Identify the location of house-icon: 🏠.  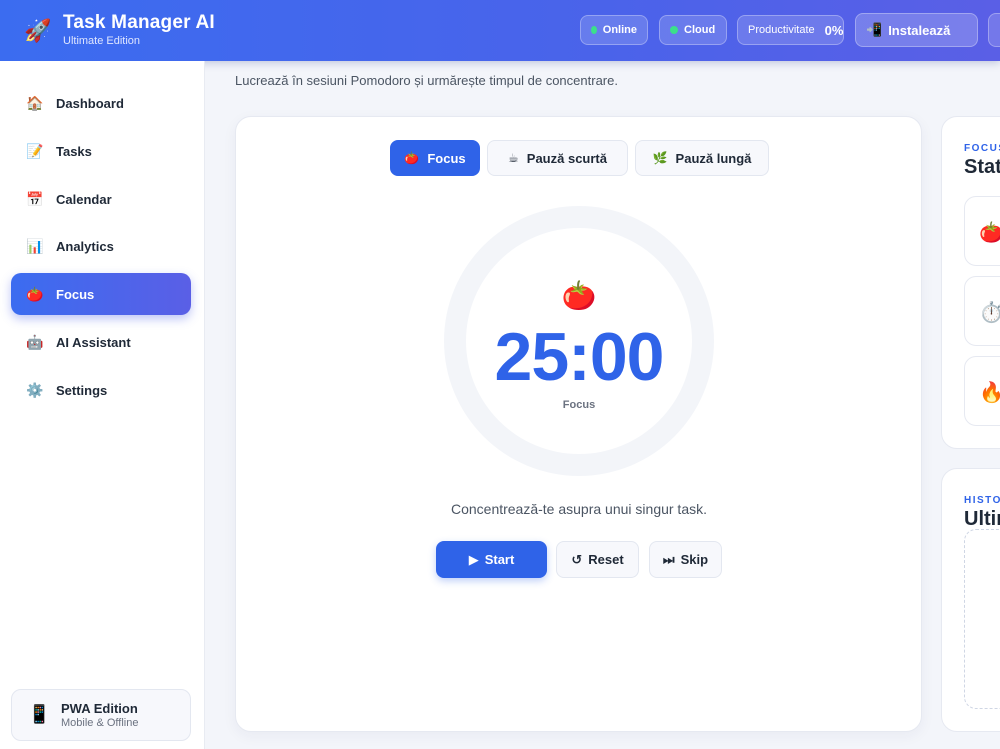
(35, 102).